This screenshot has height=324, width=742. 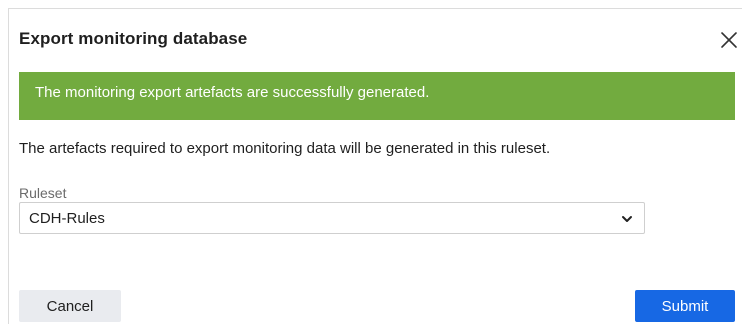 What do you see at coordinates (627, 219) in the screenshot?
I see `chevron-down-icon` at bounding box center [627, 219].